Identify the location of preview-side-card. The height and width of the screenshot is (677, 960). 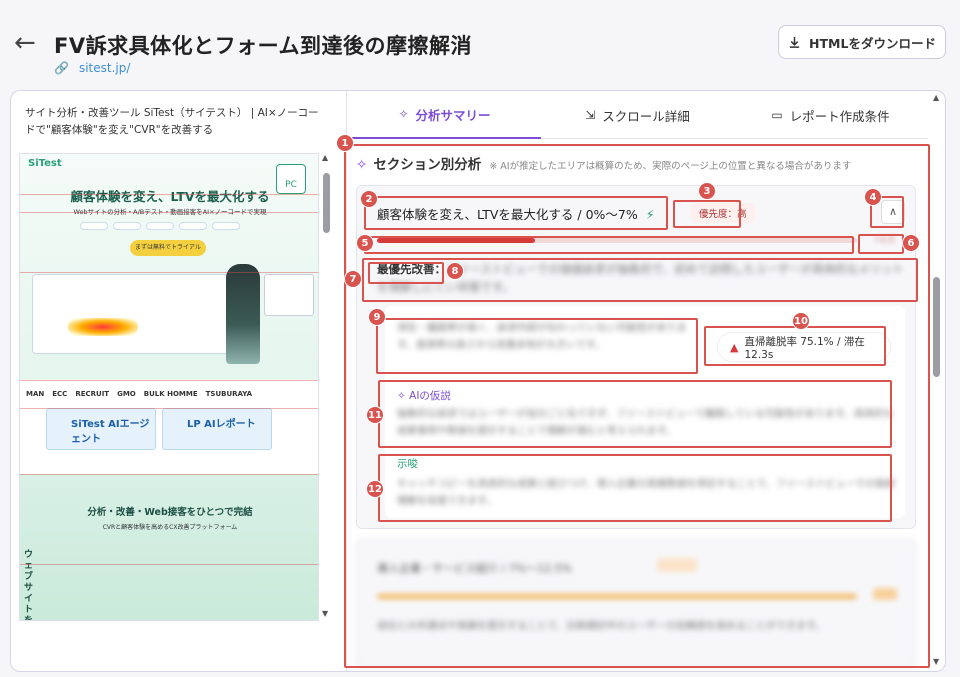
(289, 295).